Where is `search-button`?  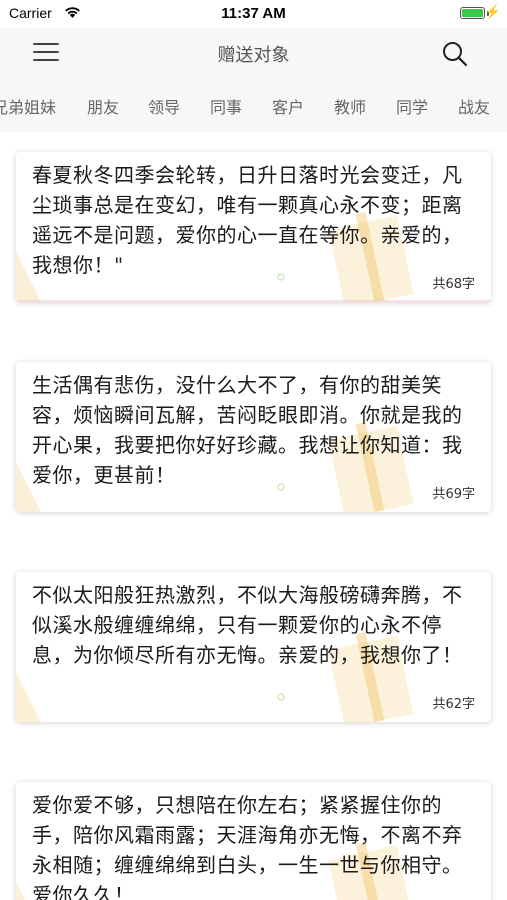 search-button is located at coordinates (455, 54).